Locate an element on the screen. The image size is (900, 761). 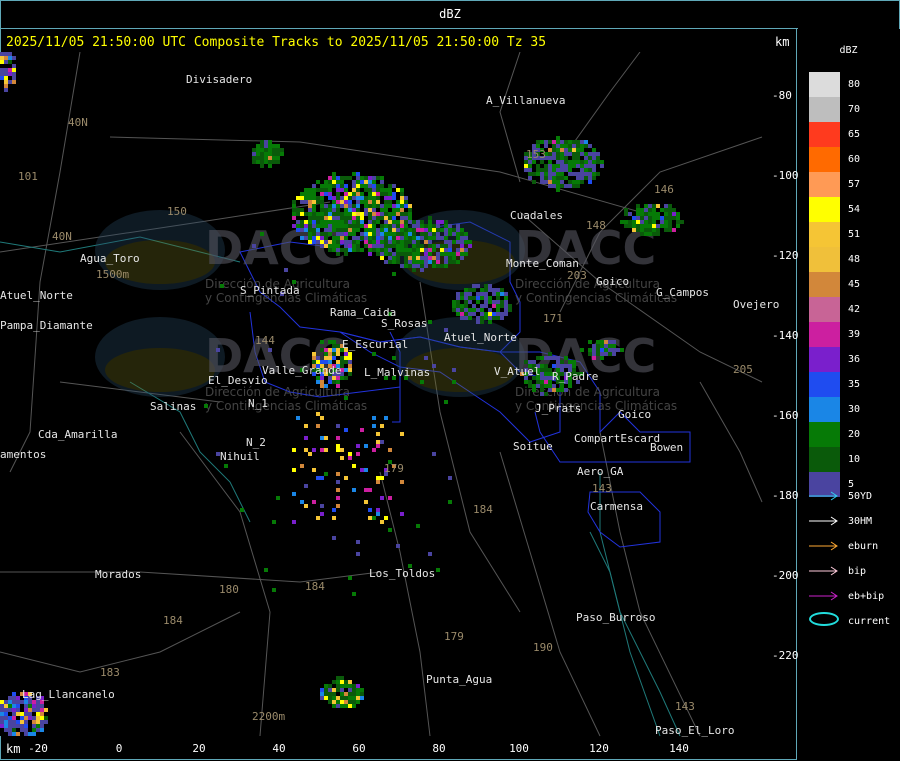
track-label: 50YD is located at coordinates (860, 496).